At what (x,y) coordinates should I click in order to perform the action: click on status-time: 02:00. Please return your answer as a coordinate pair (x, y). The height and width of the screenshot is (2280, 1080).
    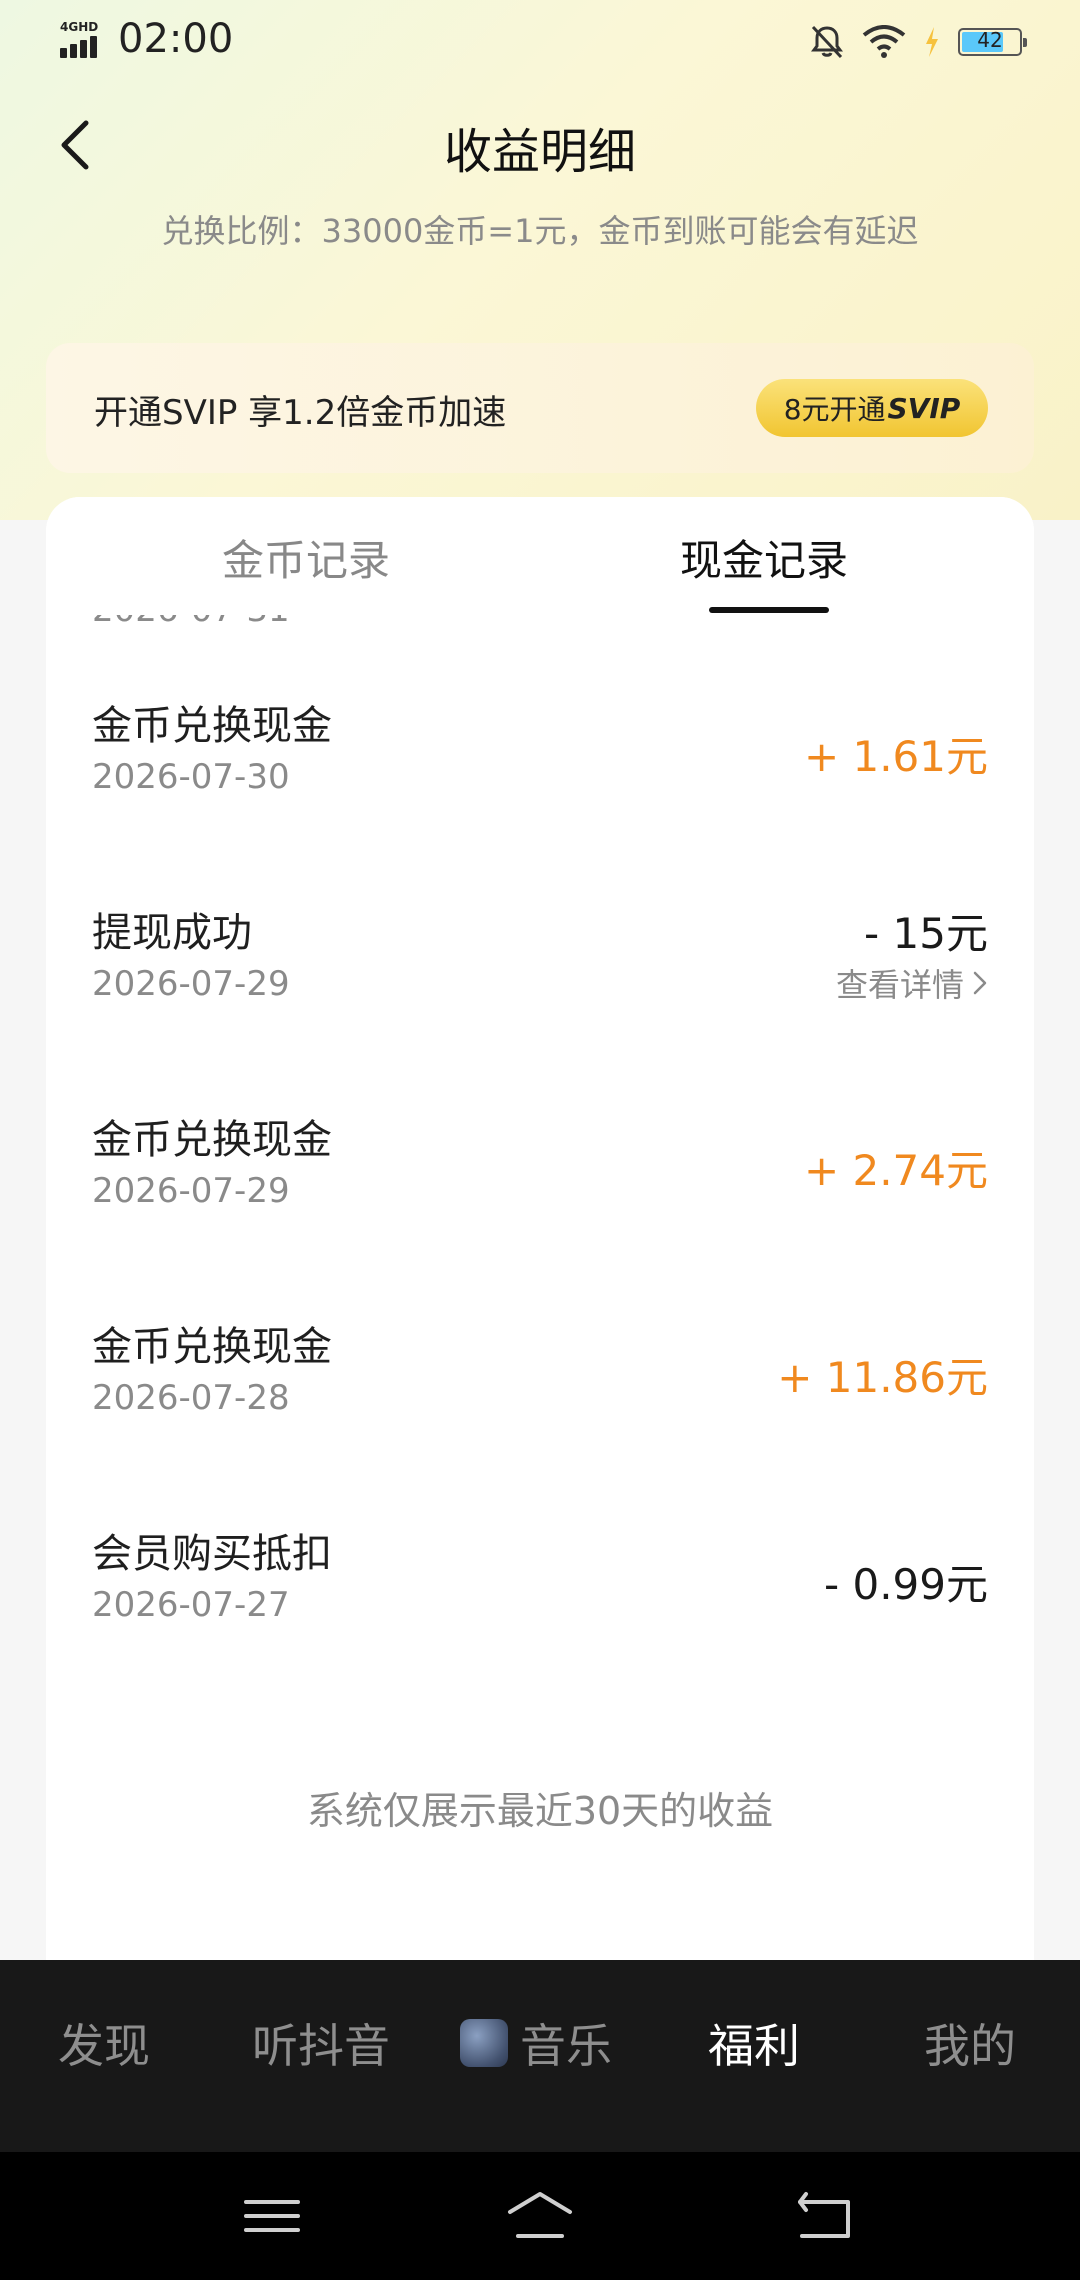
    Looking at the image, I should click on (176, 39).